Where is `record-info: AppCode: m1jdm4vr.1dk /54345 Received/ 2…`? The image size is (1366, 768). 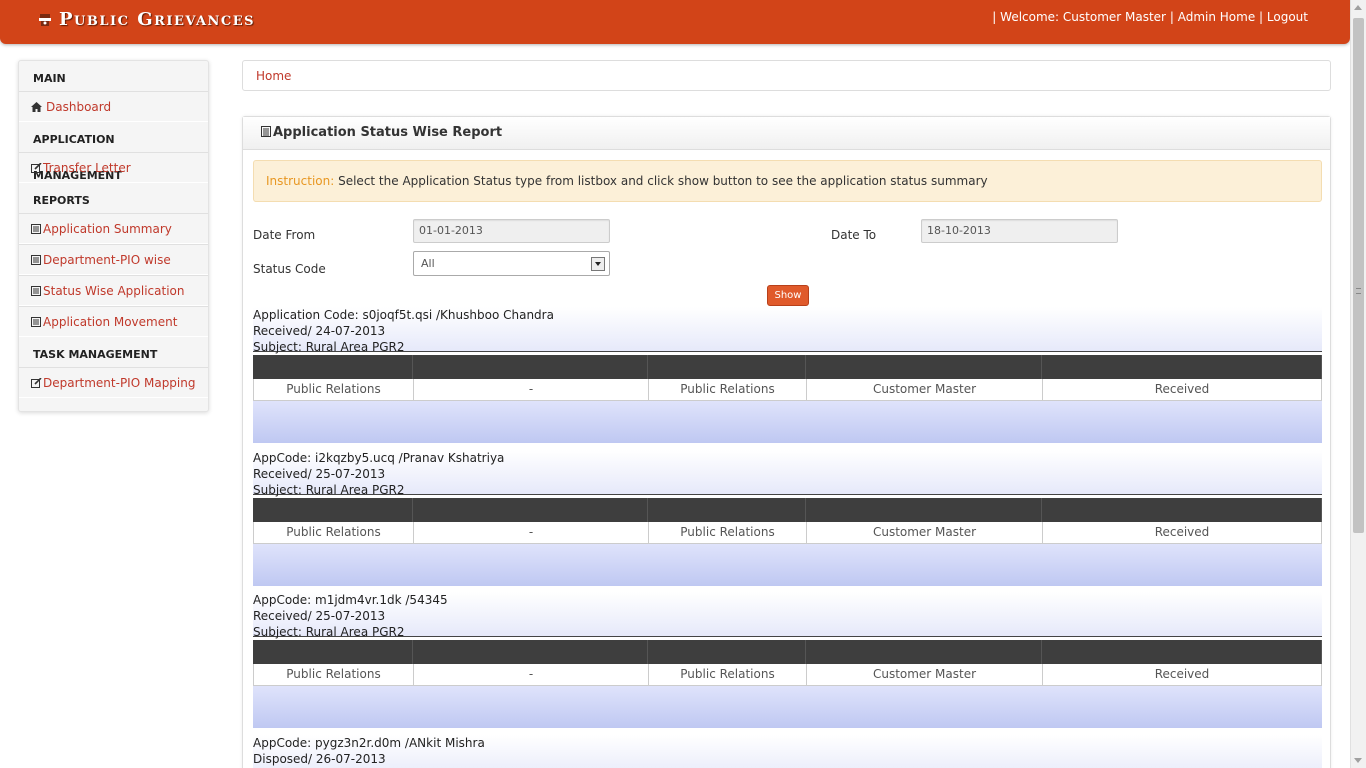
record-info: AppCode: m1jdm4vr.1dk /54345 Received/ 2… is located at coordinates (787, 615).